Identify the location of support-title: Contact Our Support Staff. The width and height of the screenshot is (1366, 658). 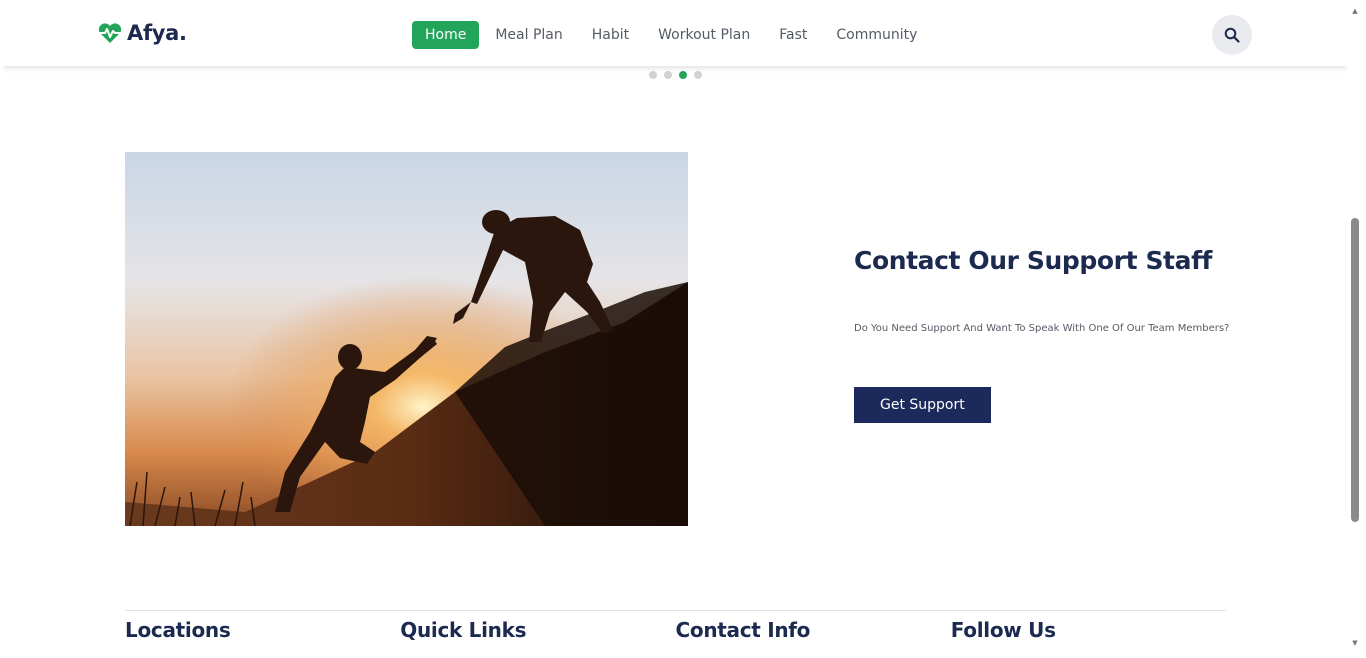
(1033, 260).